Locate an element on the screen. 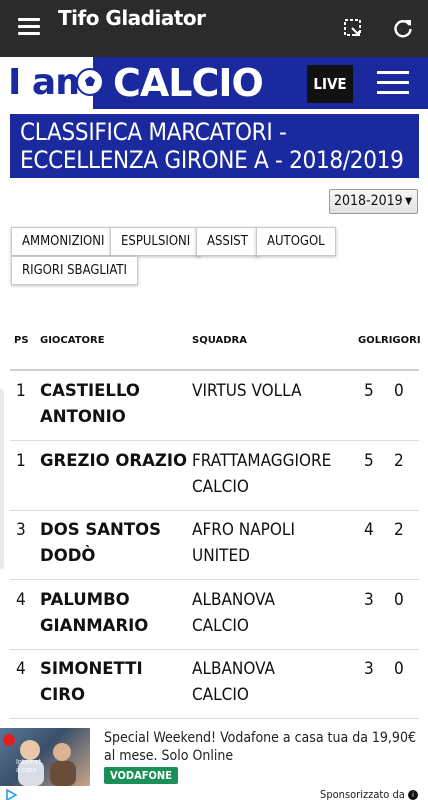 This screenshot has height=800, width=428. header-goals: GOL is located at coordinates (370, 340).